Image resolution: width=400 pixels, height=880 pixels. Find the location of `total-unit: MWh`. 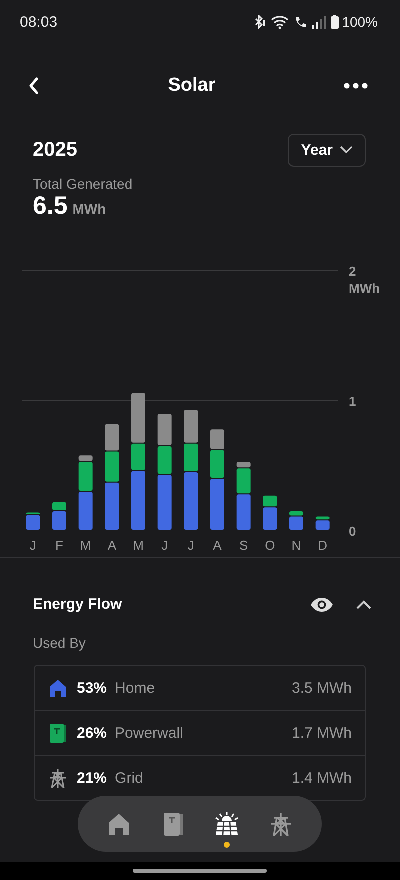

total-unit: MWh is located at coordinates (89, 209).